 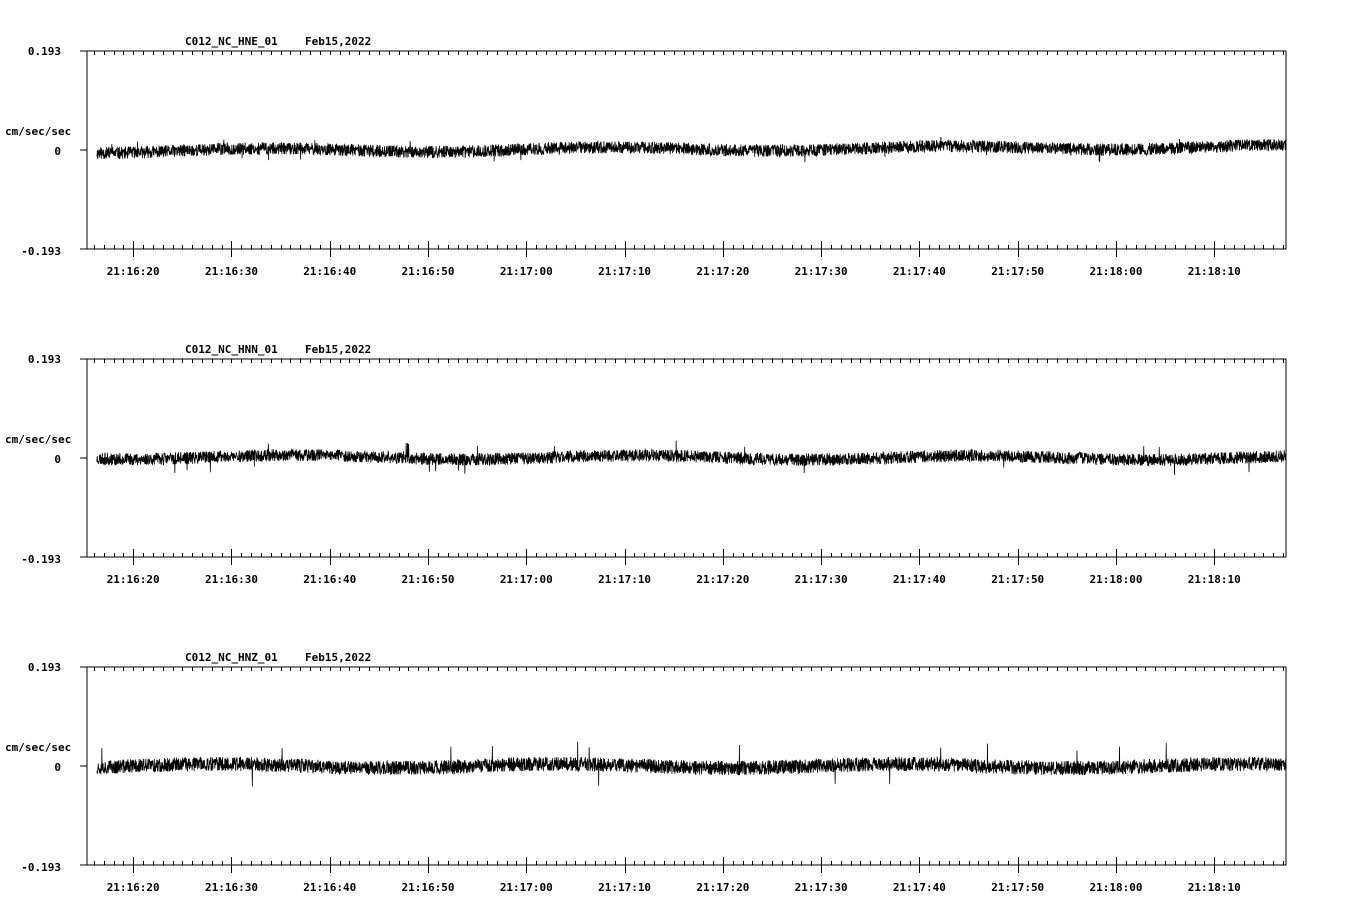 What do you see at coordinates (231, 349) in the screenshot?
I see `chart-title: C012_NC_HNN_01` at bounding box center [231, 349].